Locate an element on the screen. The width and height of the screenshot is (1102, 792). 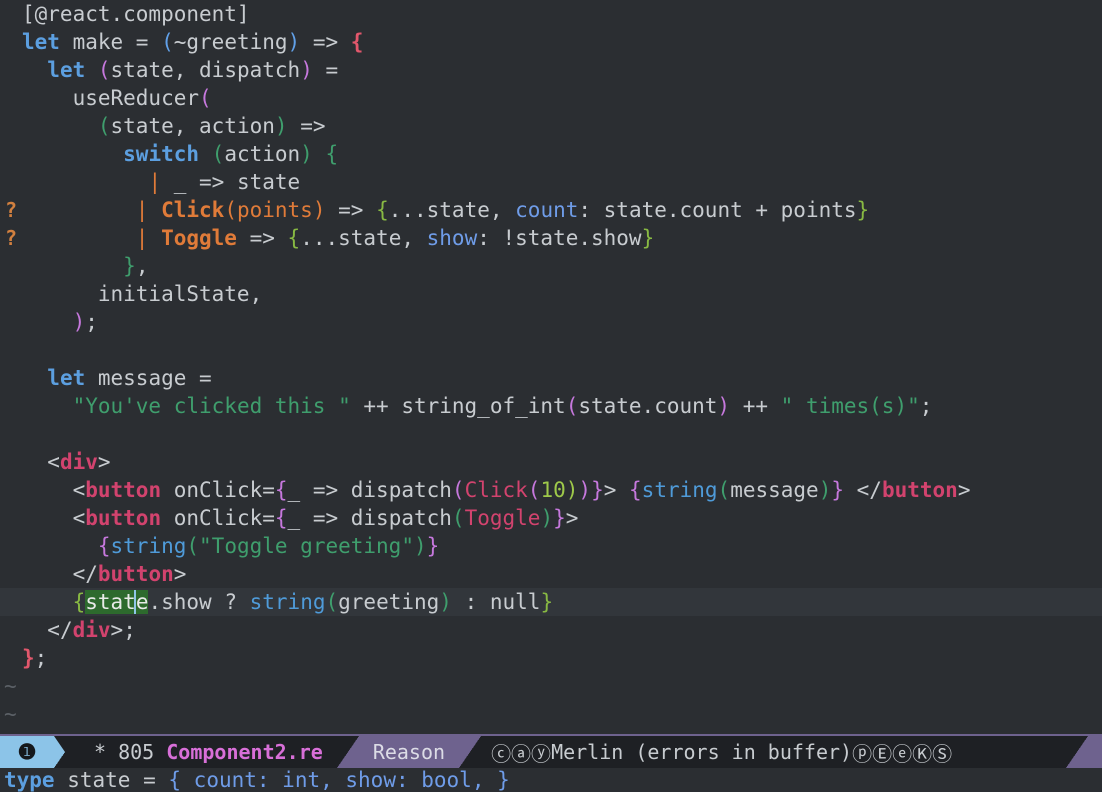
code-line: </button> is located at coordinates (551, 574).